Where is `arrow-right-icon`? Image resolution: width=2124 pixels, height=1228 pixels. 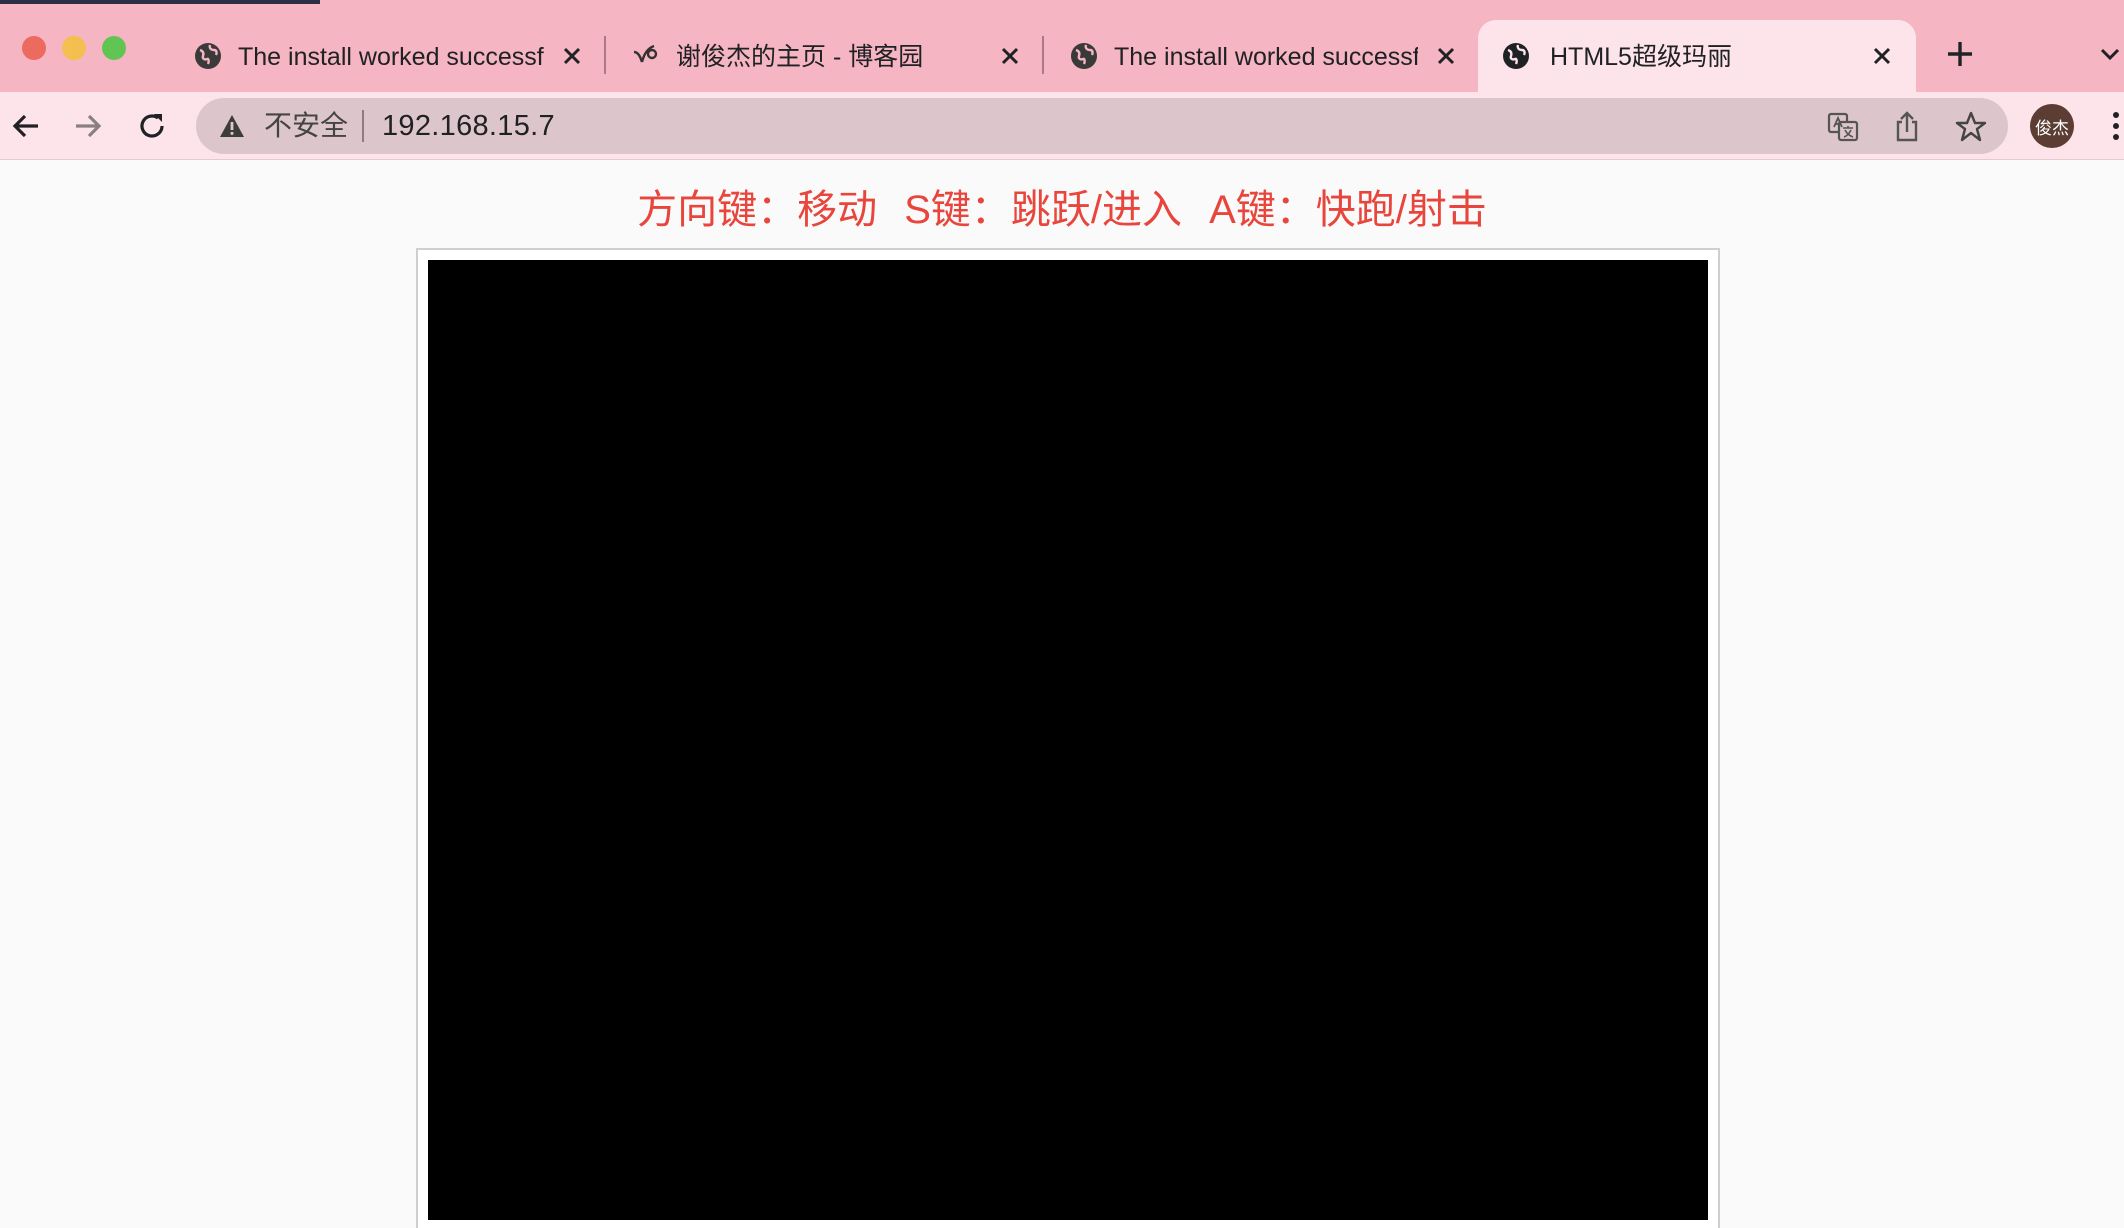 arrow-right-icon is located at coordinates (89, 126).